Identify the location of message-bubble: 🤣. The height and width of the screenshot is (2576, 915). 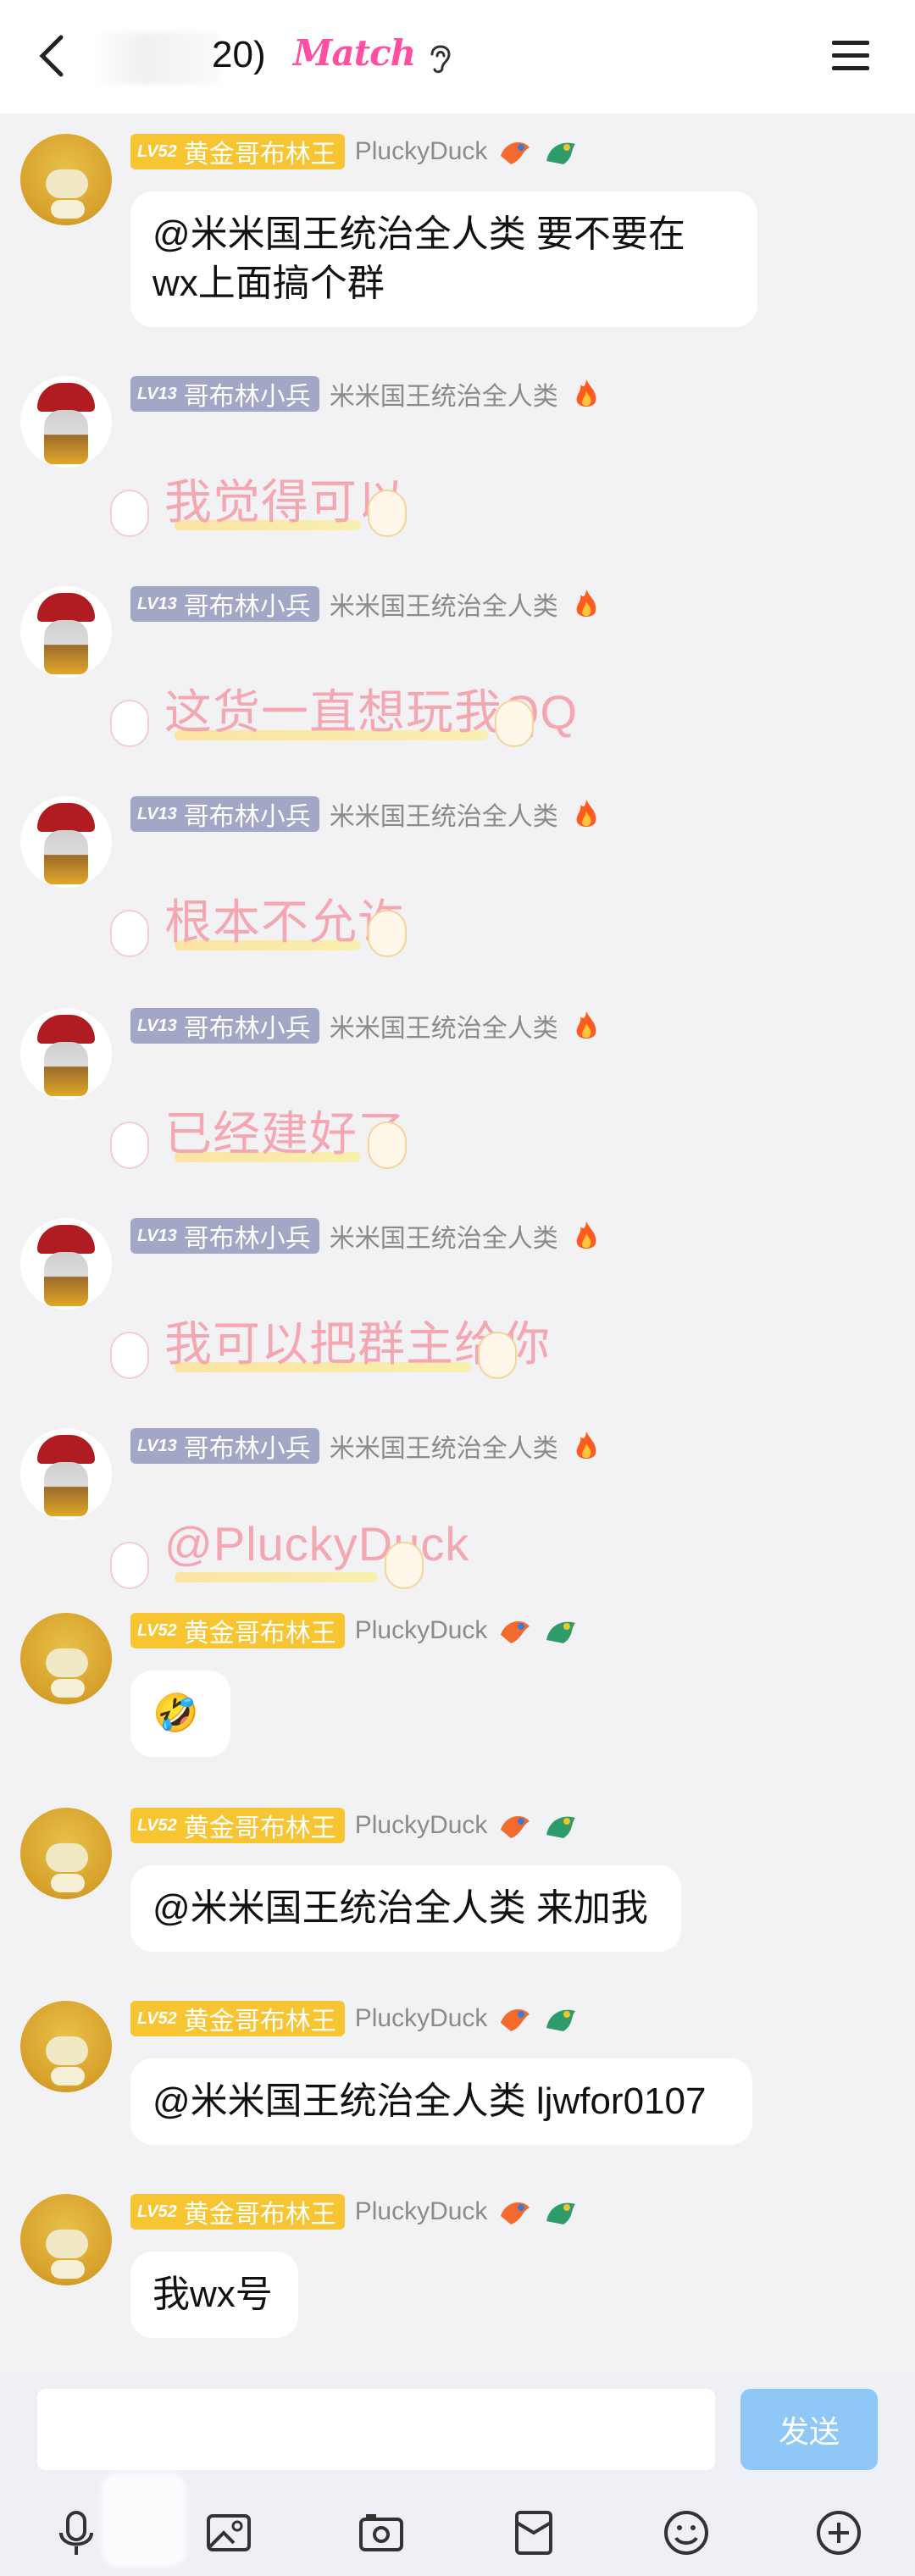
(180, 1713).